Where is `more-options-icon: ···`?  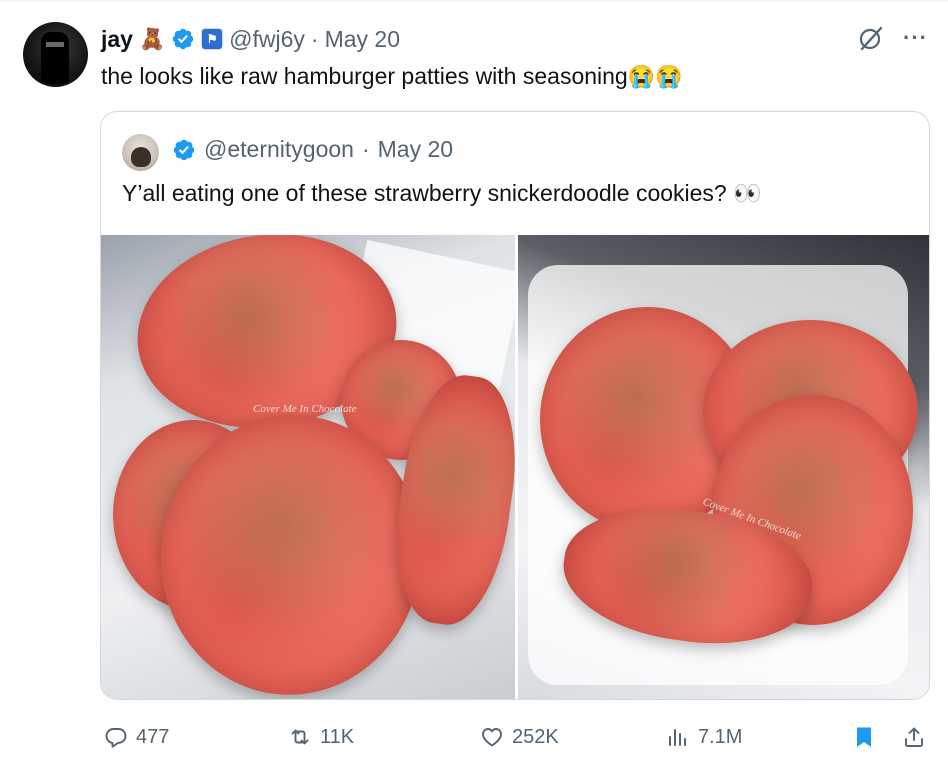
more-options-icon: ··· is located at coordinates (915, 38).